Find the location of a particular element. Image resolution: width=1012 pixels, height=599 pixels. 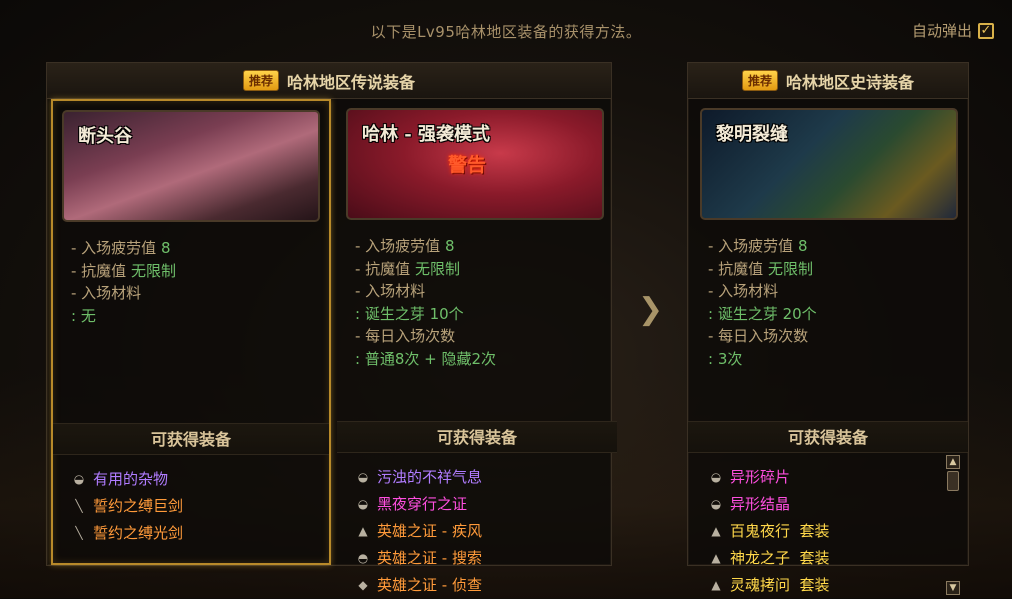

dungeon-thumbnail: 哈林 - 强袭模式 警告 is located at coordinates (475, 164).